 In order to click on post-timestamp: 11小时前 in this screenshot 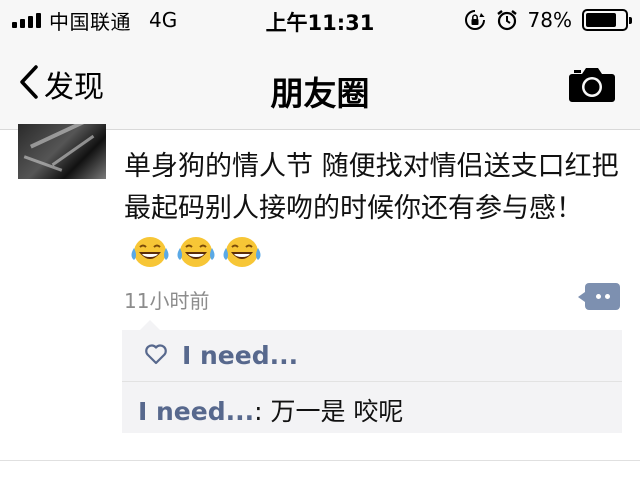, I will do `click(167, 301)`.